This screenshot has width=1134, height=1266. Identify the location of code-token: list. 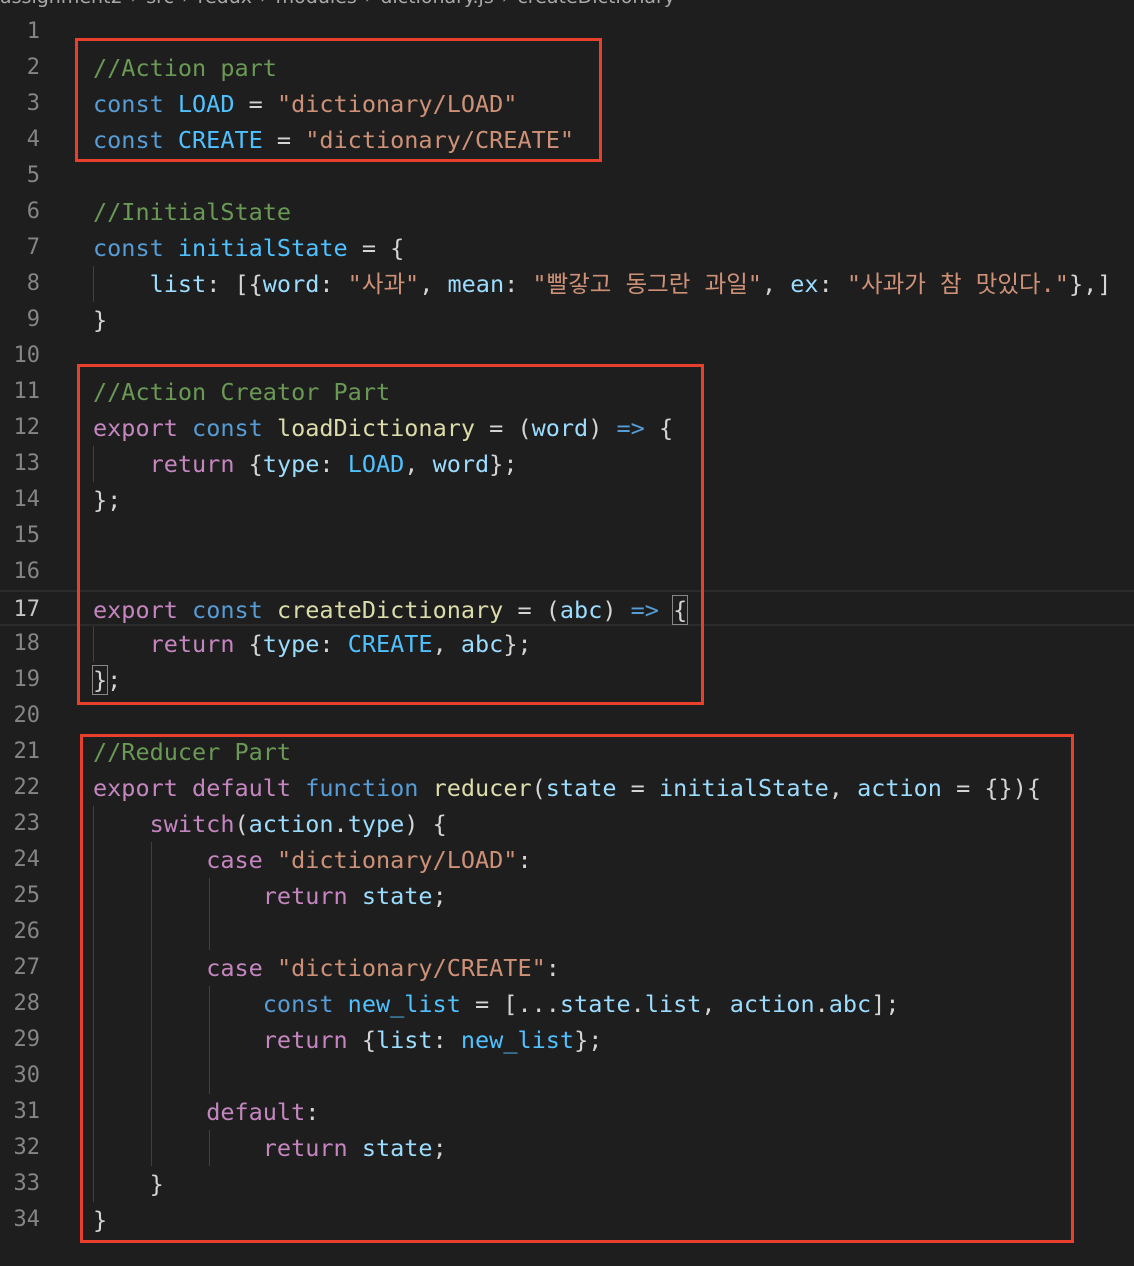
(178, 284).